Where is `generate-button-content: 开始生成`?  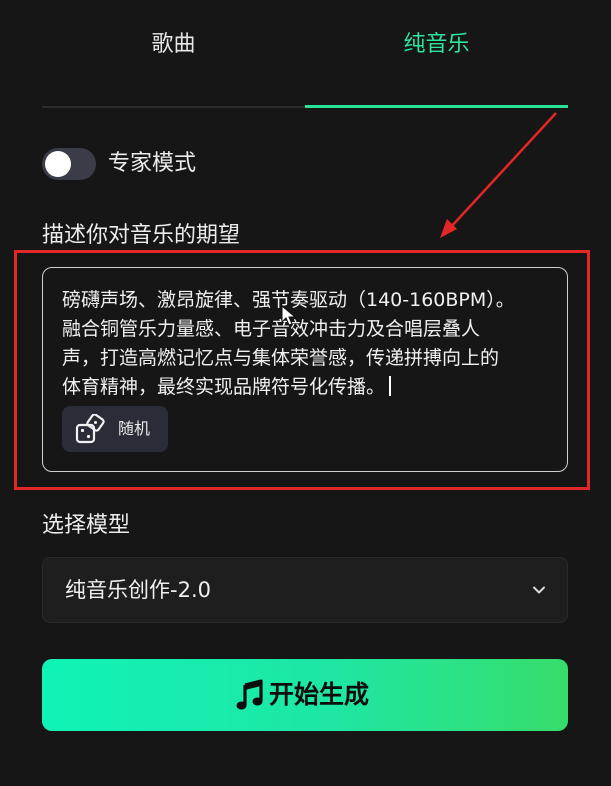 generate-button-content: 开始生成 is located at coordinates (305, 695).